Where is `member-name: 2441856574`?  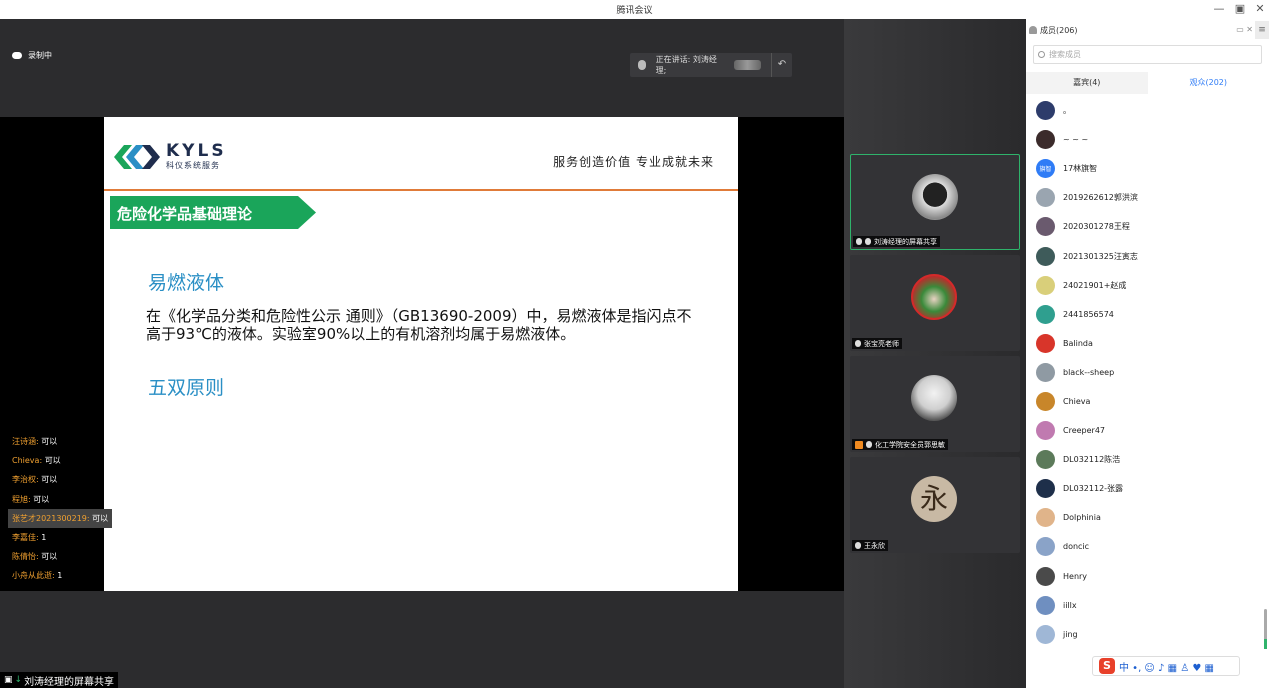
member-name: 2441856574 is located at coordinates (1088, 314).